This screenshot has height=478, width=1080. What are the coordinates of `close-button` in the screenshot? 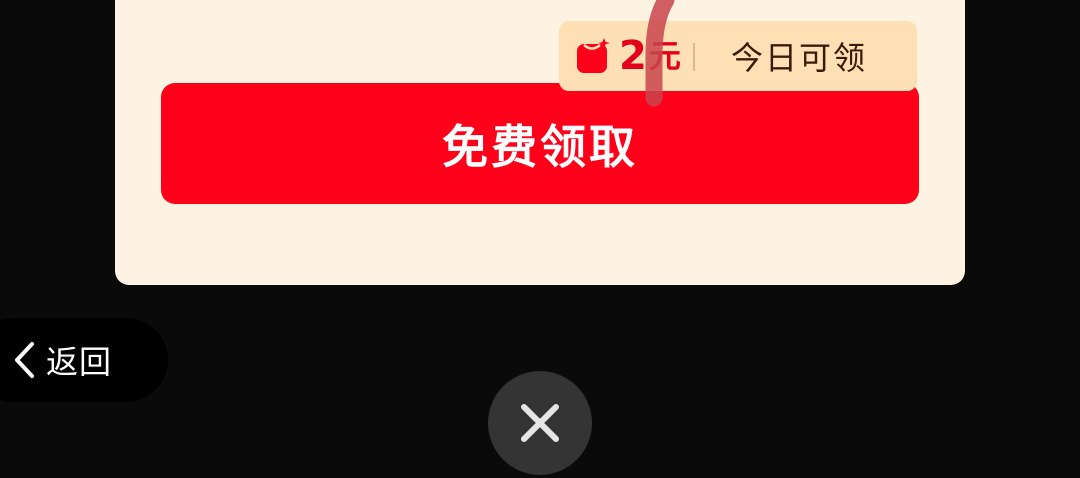 It's located at (540, 423).